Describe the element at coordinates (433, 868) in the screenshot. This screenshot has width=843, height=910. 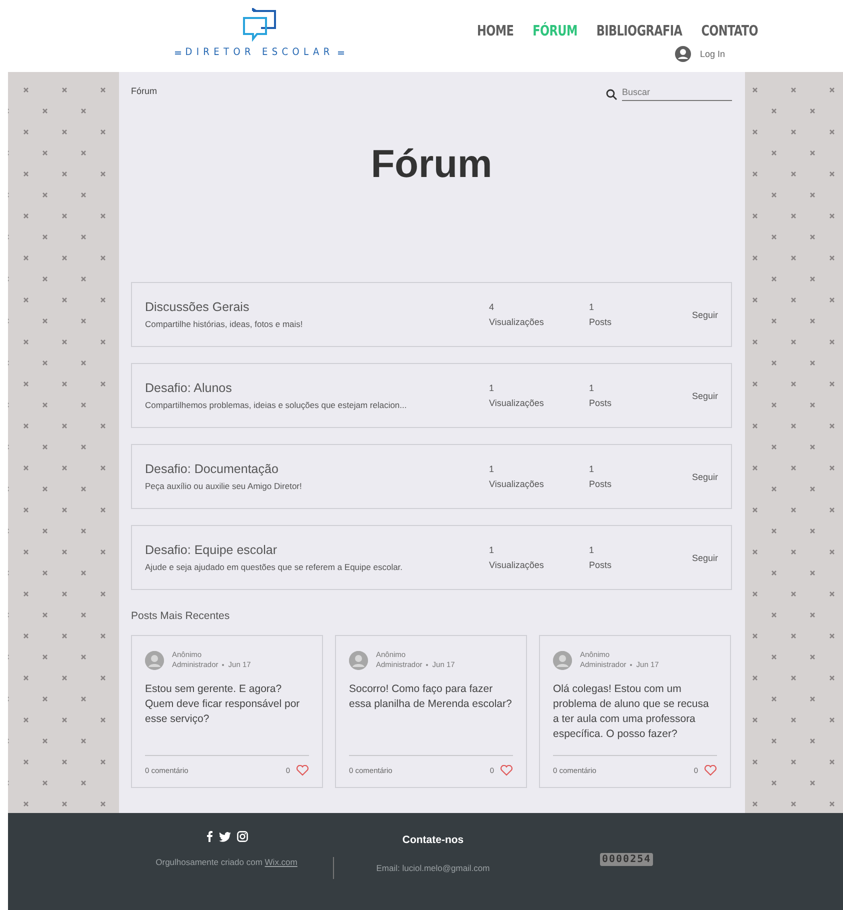
I see `email-text: Email: luciol.melo@gmail.com` at that location.